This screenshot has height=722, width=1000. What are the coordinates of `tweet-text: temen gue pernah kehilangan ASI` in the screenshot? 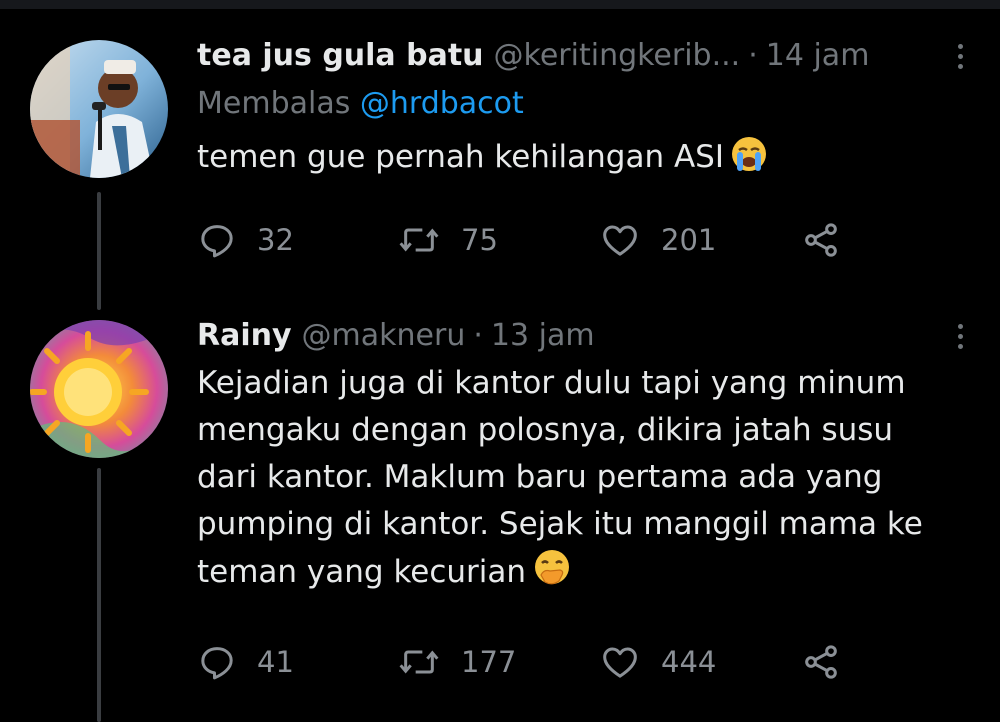 It's located at (583, 160).